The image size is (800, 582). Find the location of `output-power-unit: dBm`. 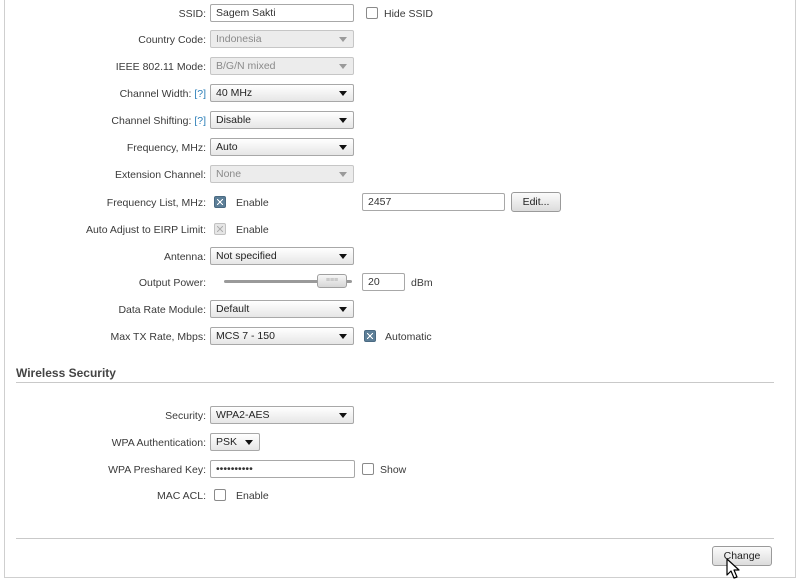

output-power-unit: dBm is located at coordinates (422, 283).